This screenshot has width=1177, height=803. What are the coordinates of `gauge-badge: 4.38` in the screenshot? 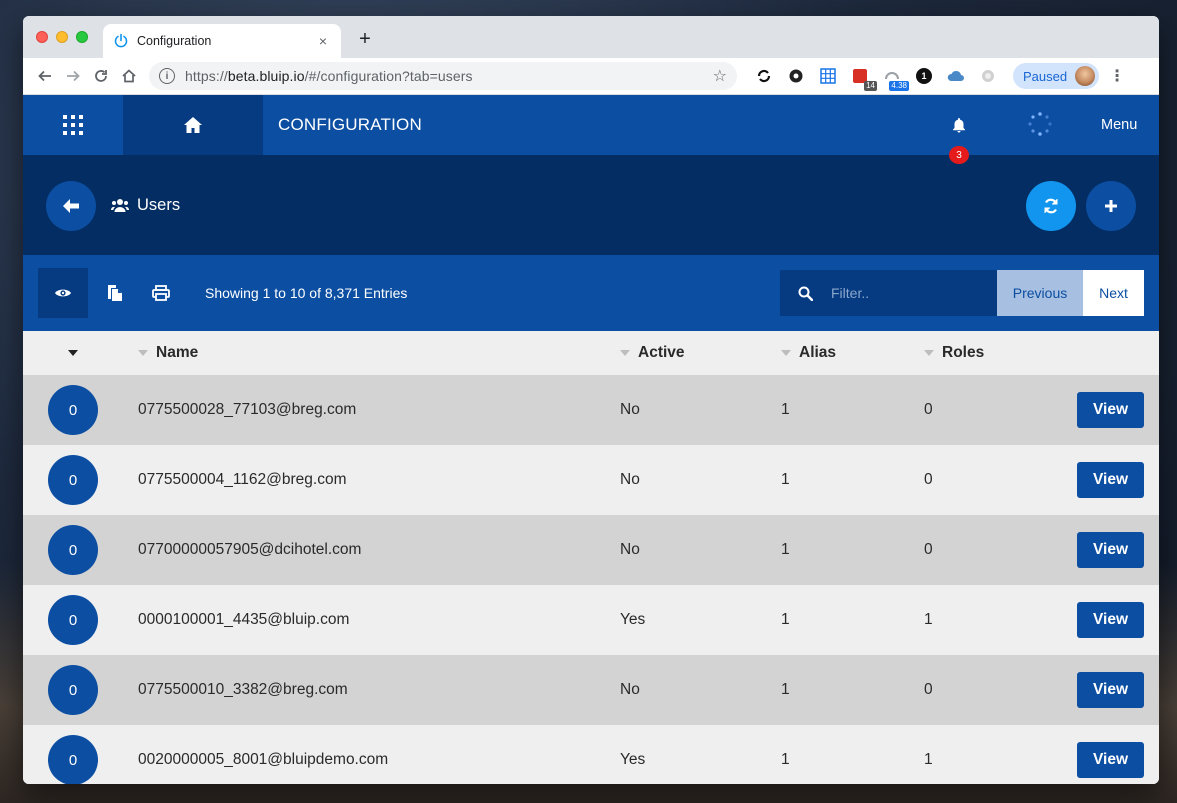 It's located at (899, 86).